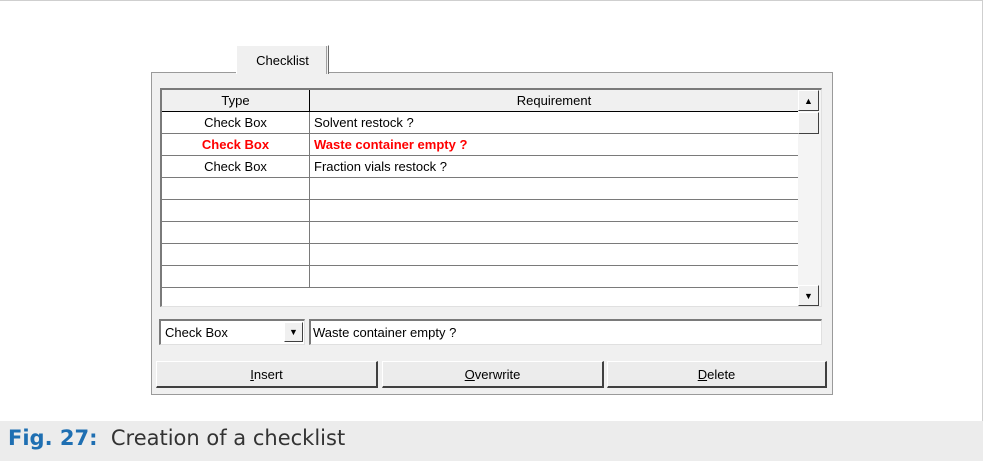  Describe the element at coordinates (554, 144) in the screenshot. I see `cell-requirement: Waste container empty ?` at that location.